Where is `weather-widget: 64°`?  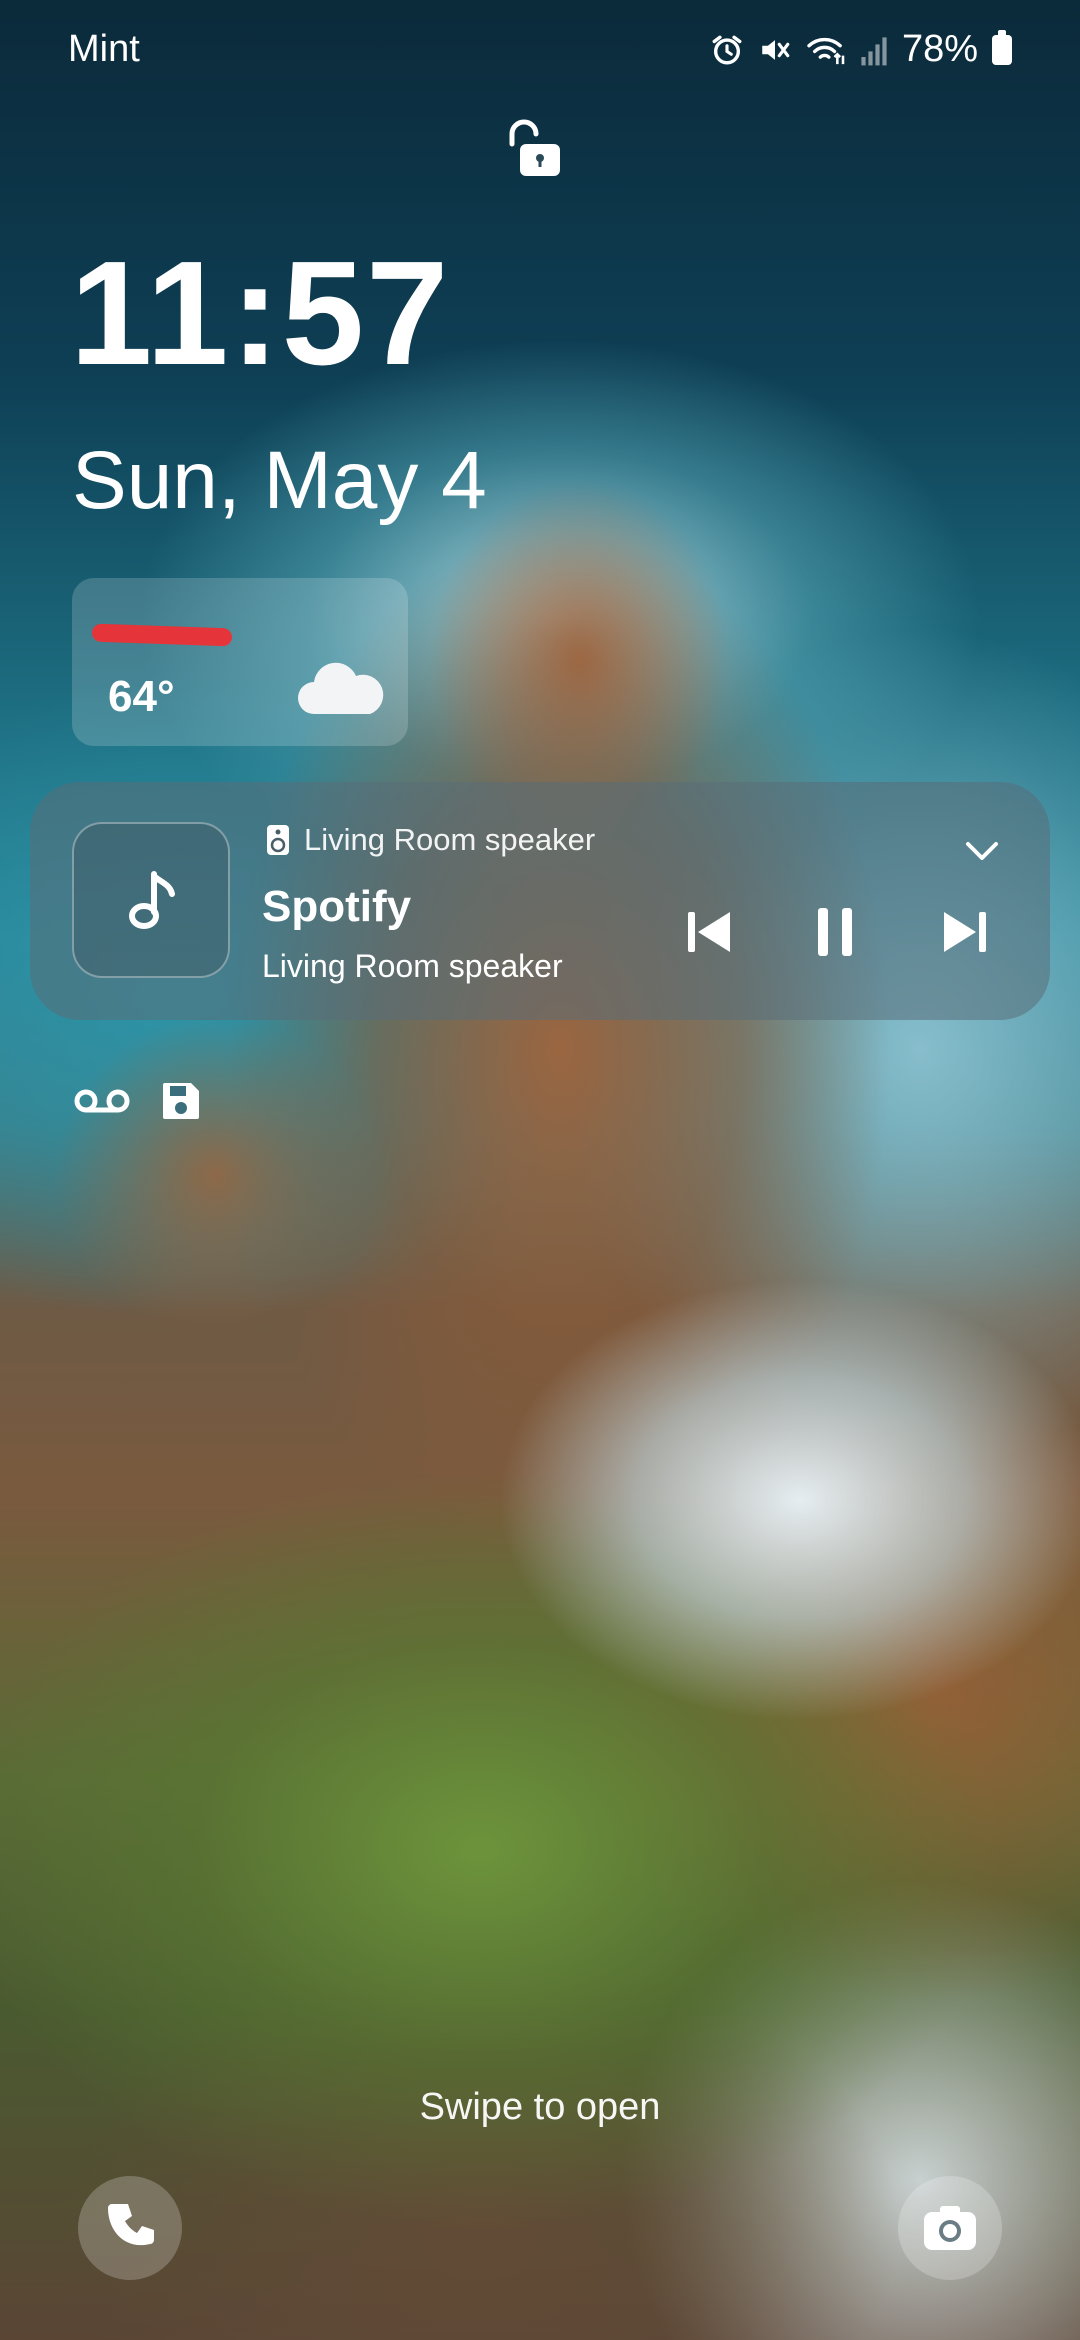 weather-widget: 64° is located at coordinates (240, 662).